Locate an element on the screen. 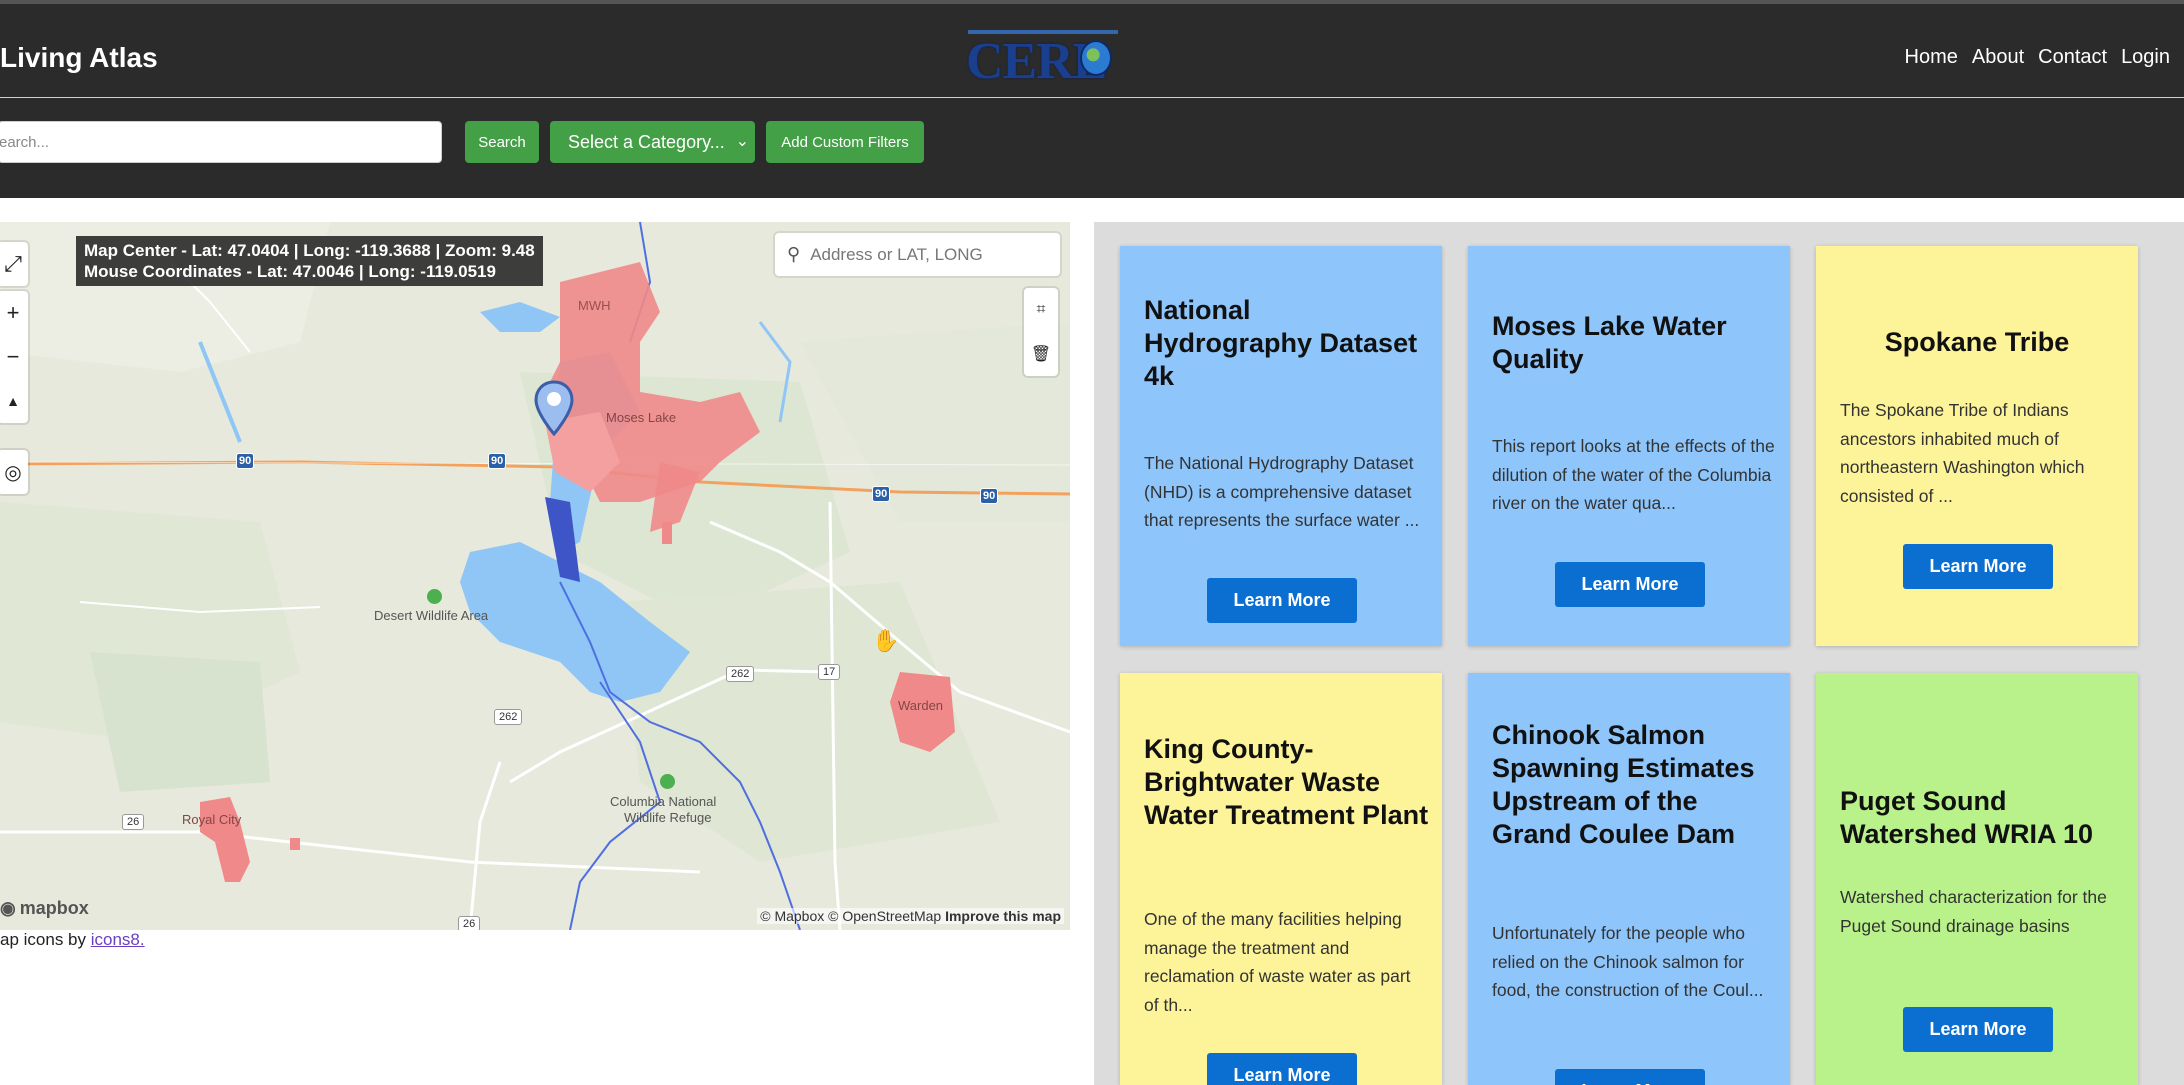 Image resolution: width=2184 pixels, height=1085 pixels. attribution-text: © Mapbox © OpenStreetMap is located at coordinates (850, 916).